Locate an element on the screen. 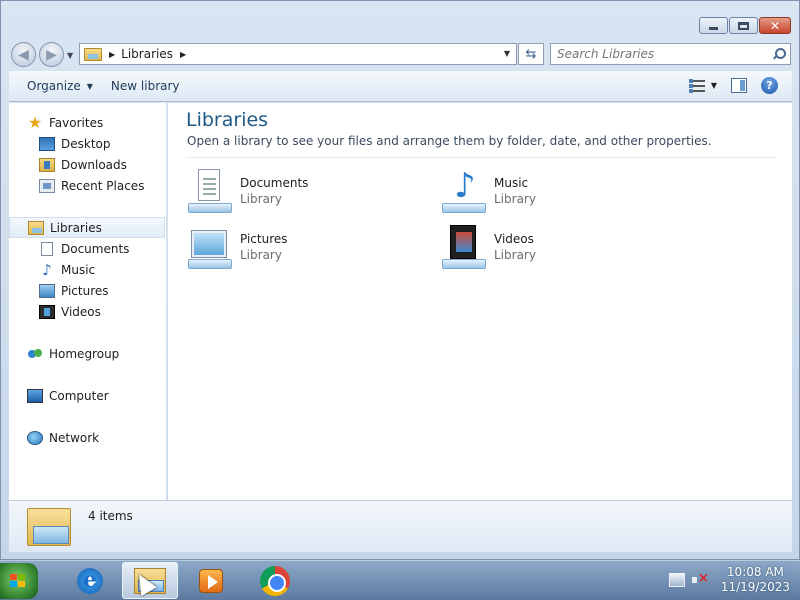 This screenshot has height=600, width=800. desktop-icon is located at coordinates (47, 143).